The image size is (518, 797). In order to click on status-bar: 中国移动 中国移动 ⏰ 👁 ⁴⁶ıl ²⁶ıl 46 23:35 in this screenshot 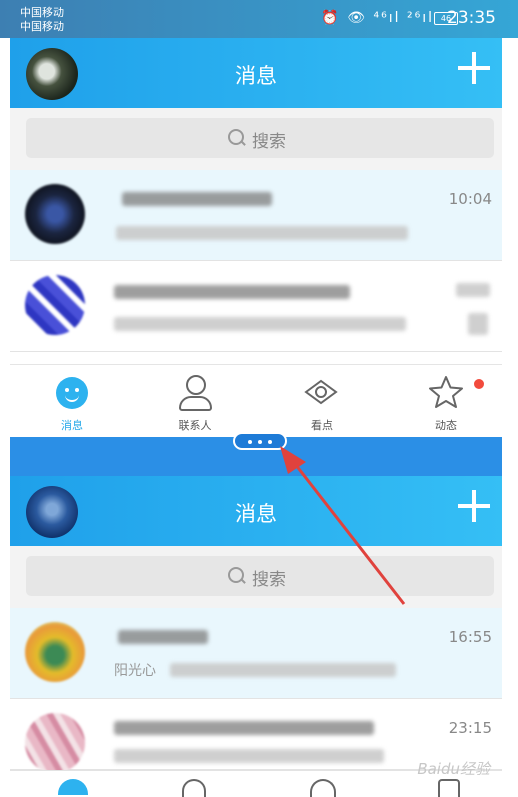, I will do `click(259, 19)`.